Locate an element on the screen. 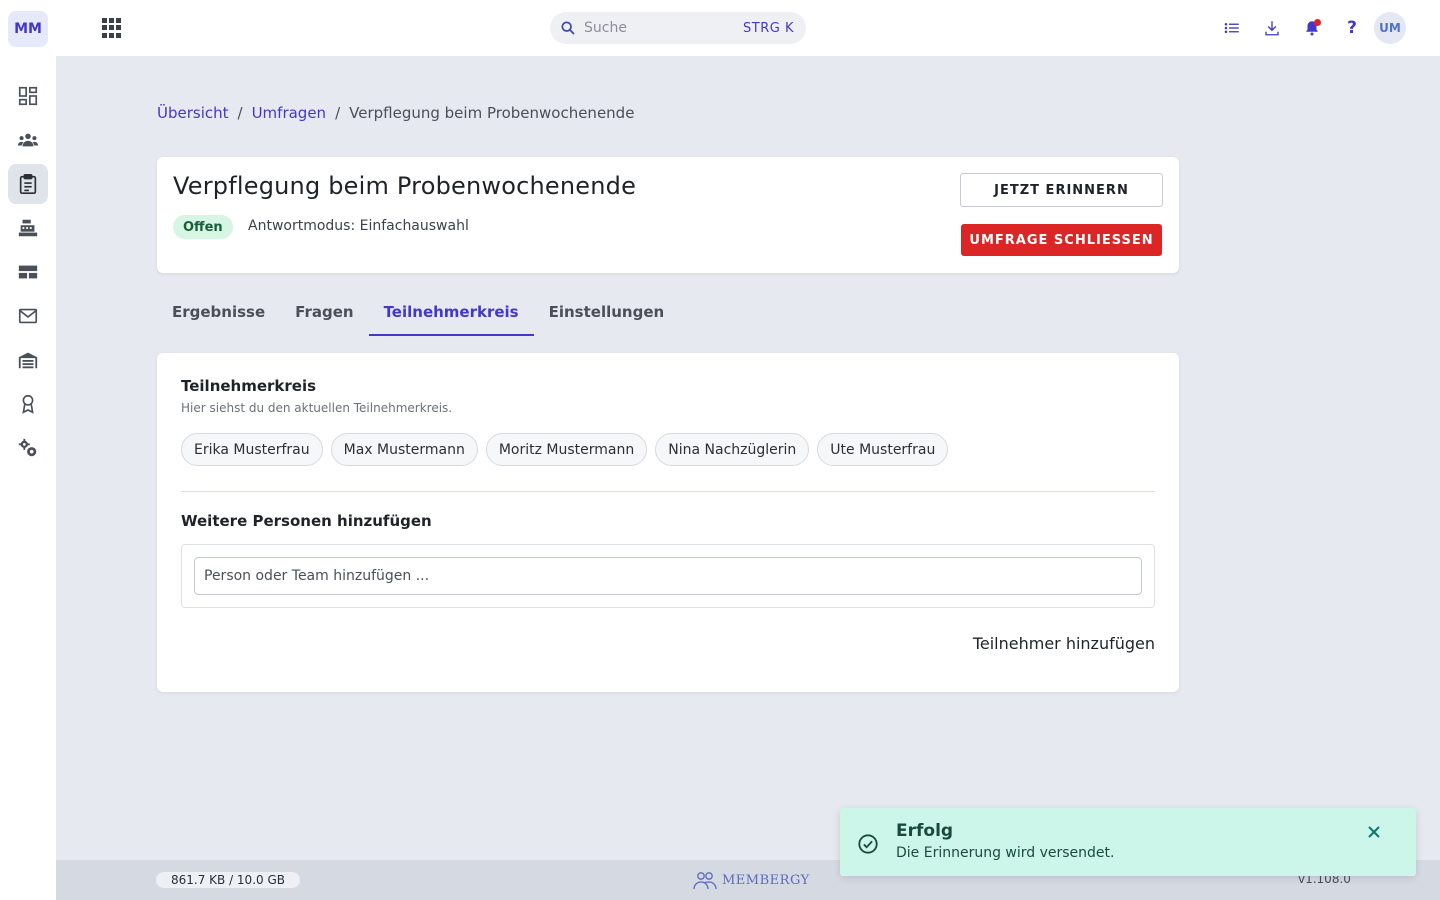  add-participants-button: Teilnehmer hinzufügen is located at coordinates (1064, 643).